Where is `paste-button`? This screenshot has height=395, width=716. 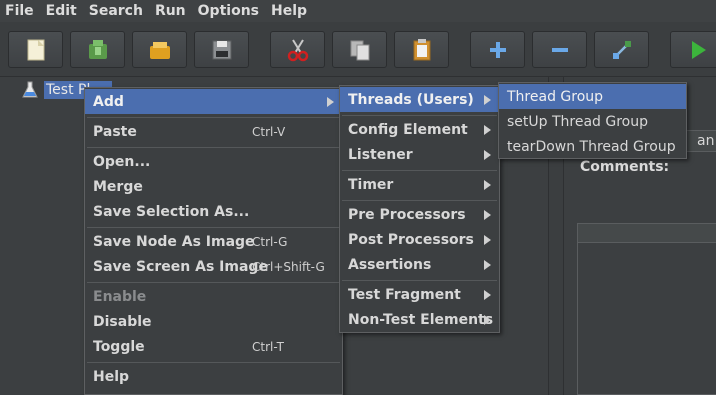 paste-button is located at coordinates (421, 49).